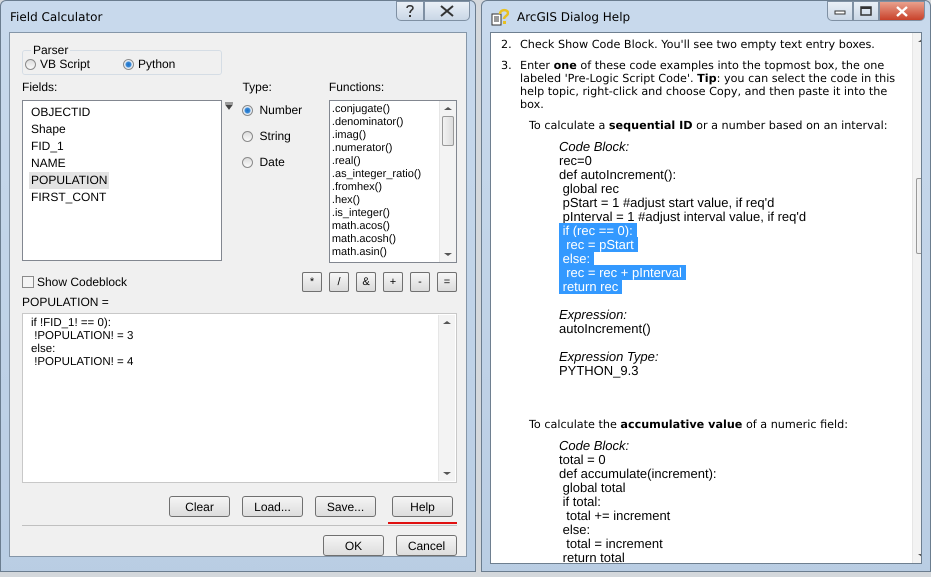 The width and height of the screenshot is (931, 577). What do you see at coordinates (593, 556) in the screenshot?
I see `code-line: return total` at bounding box center [593, 556].